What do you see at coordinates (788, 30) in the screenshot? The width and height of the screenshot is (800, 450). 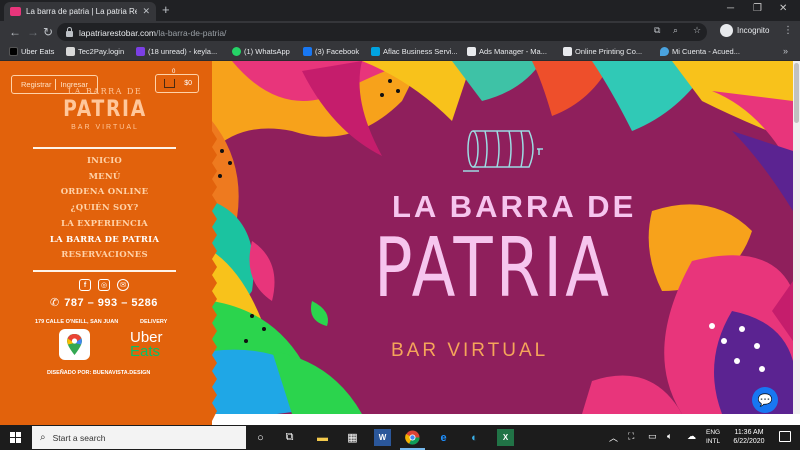 I see `browser-menu-icon: ⋮` at bounding box center [788, 30].